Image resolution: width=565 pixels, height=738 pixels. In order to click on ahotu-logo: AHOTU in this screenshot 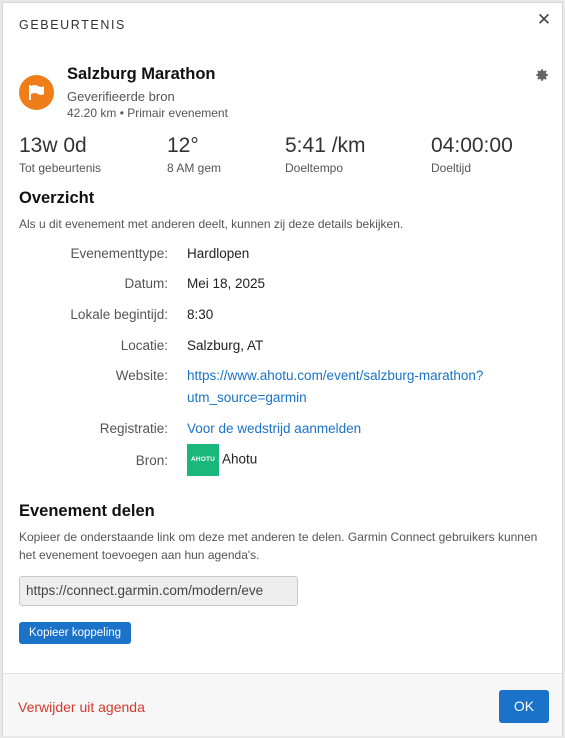, I will do `click(203, 460)`.